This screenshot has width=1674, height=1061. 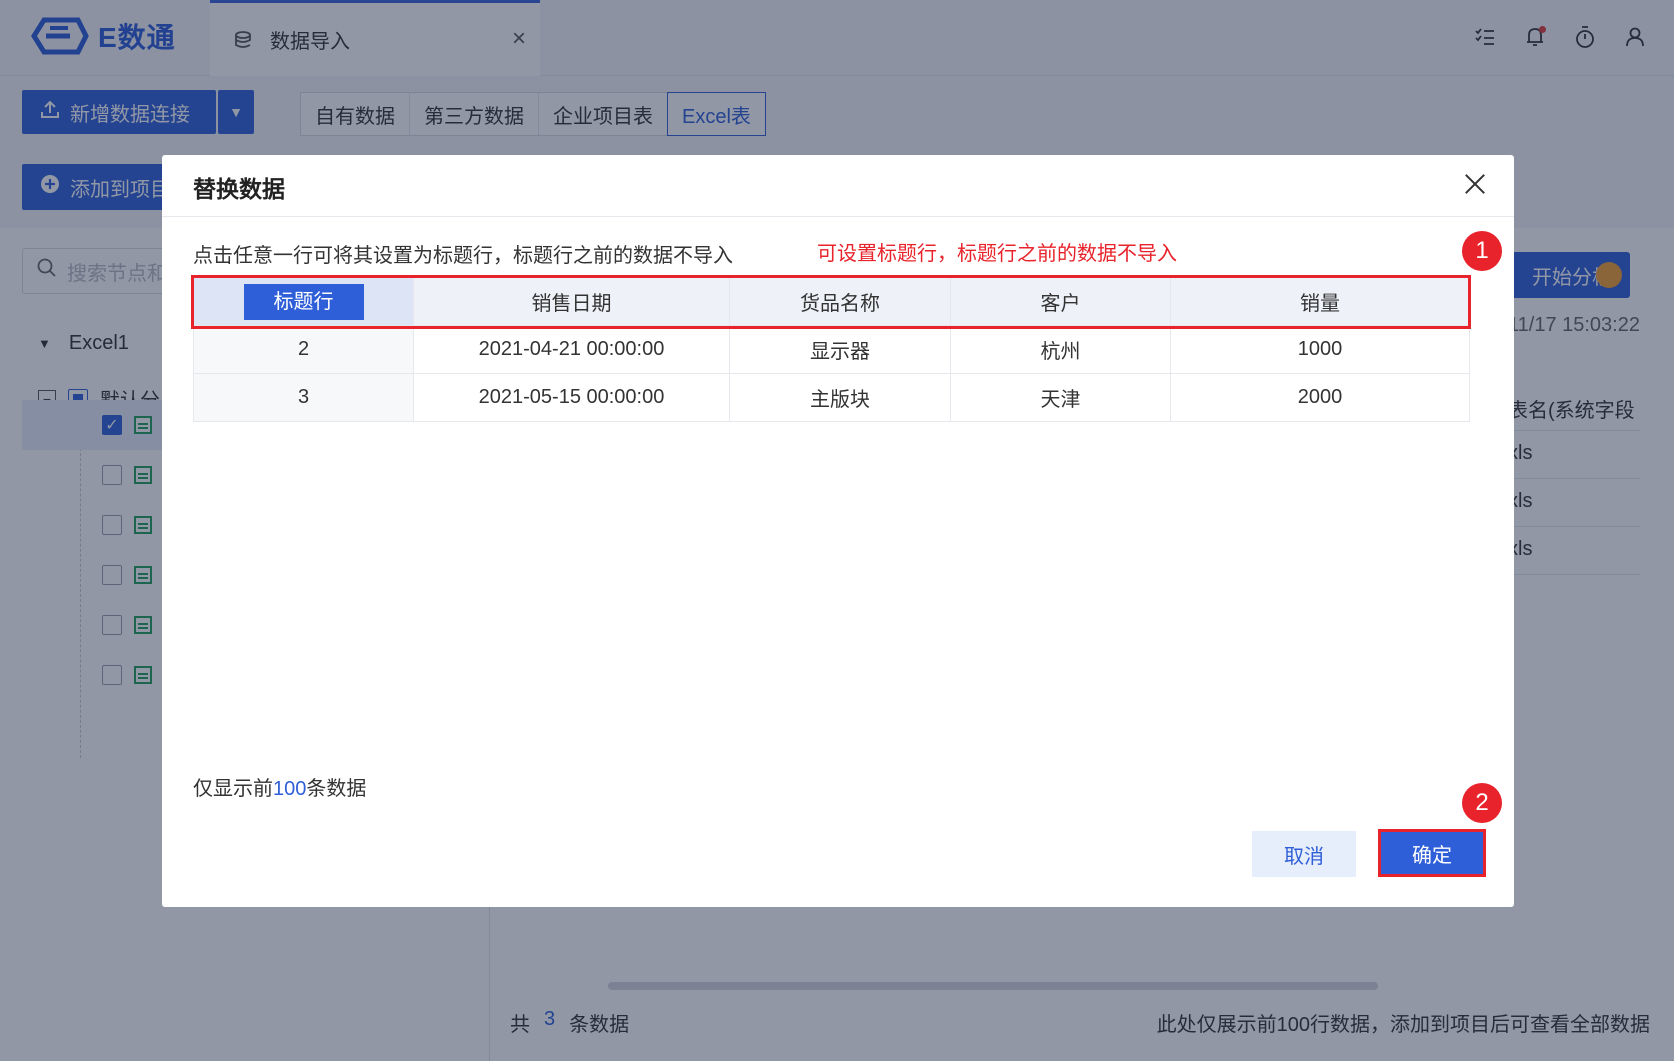 I want to click on annotation-badge-2: 2, so click(x=1482, y=803).